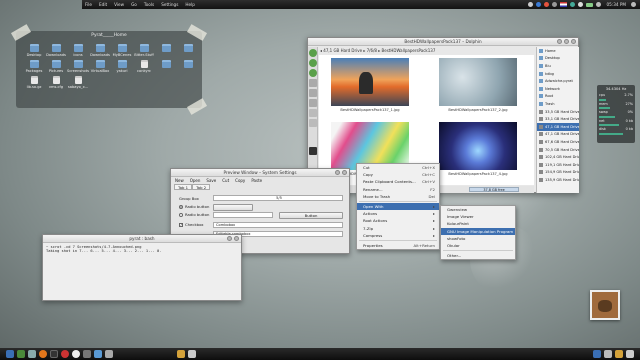 The height and width of the screenshot is (360, 640). What do you see at coordinates (558, 66) in the screenshot?
I see `places-item: Biu` at bounding box center [558, 66].